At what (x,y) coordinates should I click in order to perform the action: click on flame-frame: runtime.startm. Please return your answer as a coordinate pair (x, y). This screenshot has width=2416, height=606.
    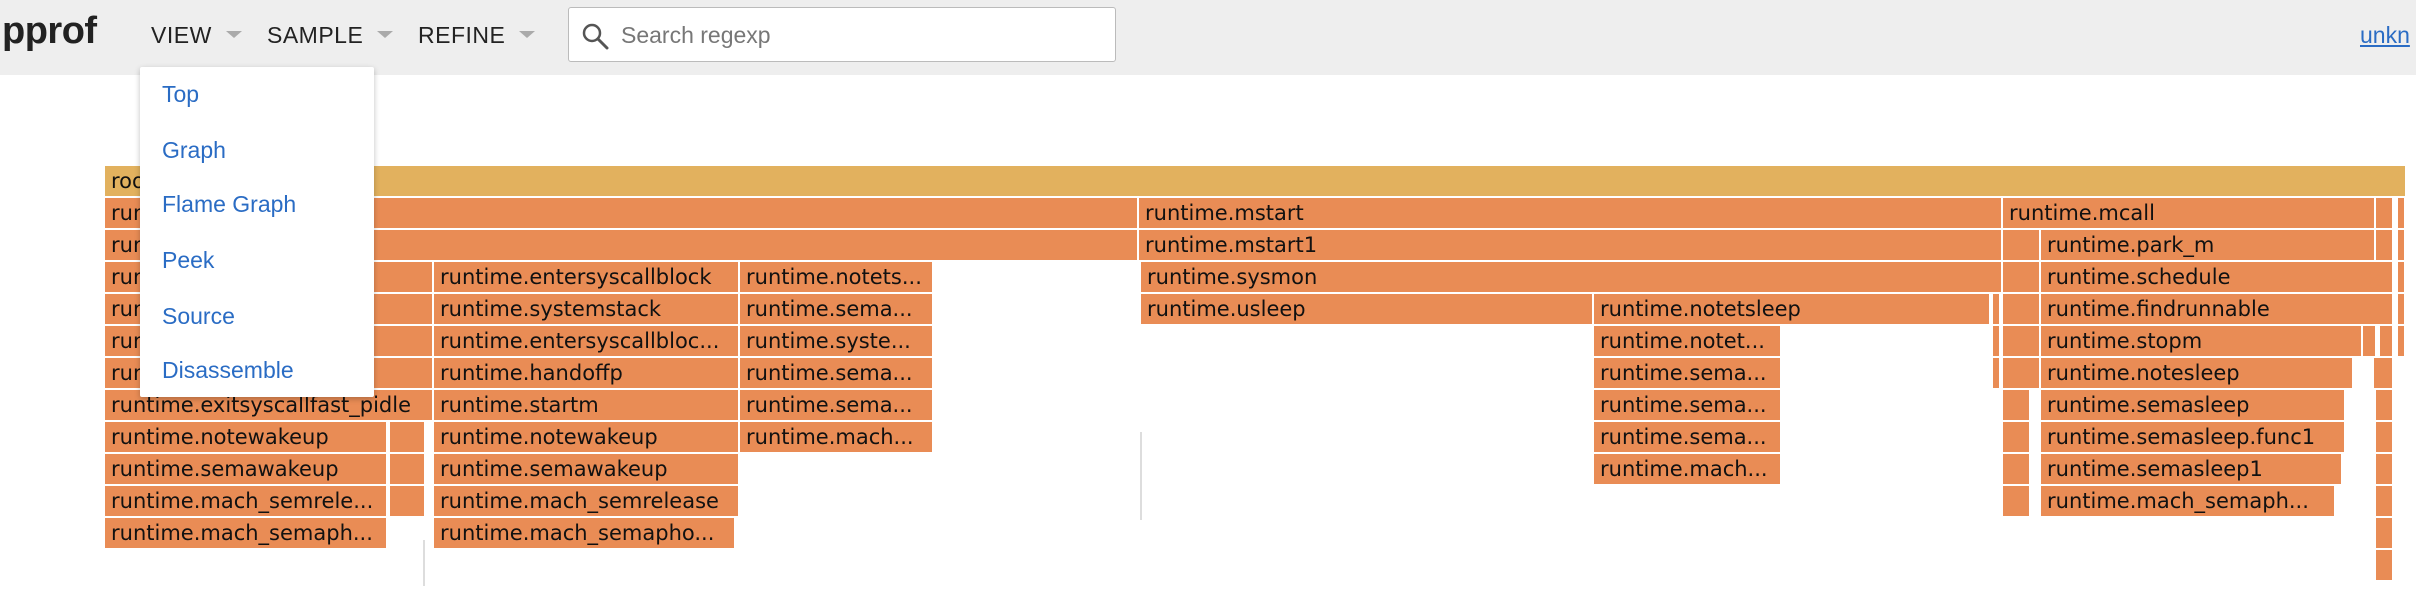
    Looking at the image, I should click on (587, 405).